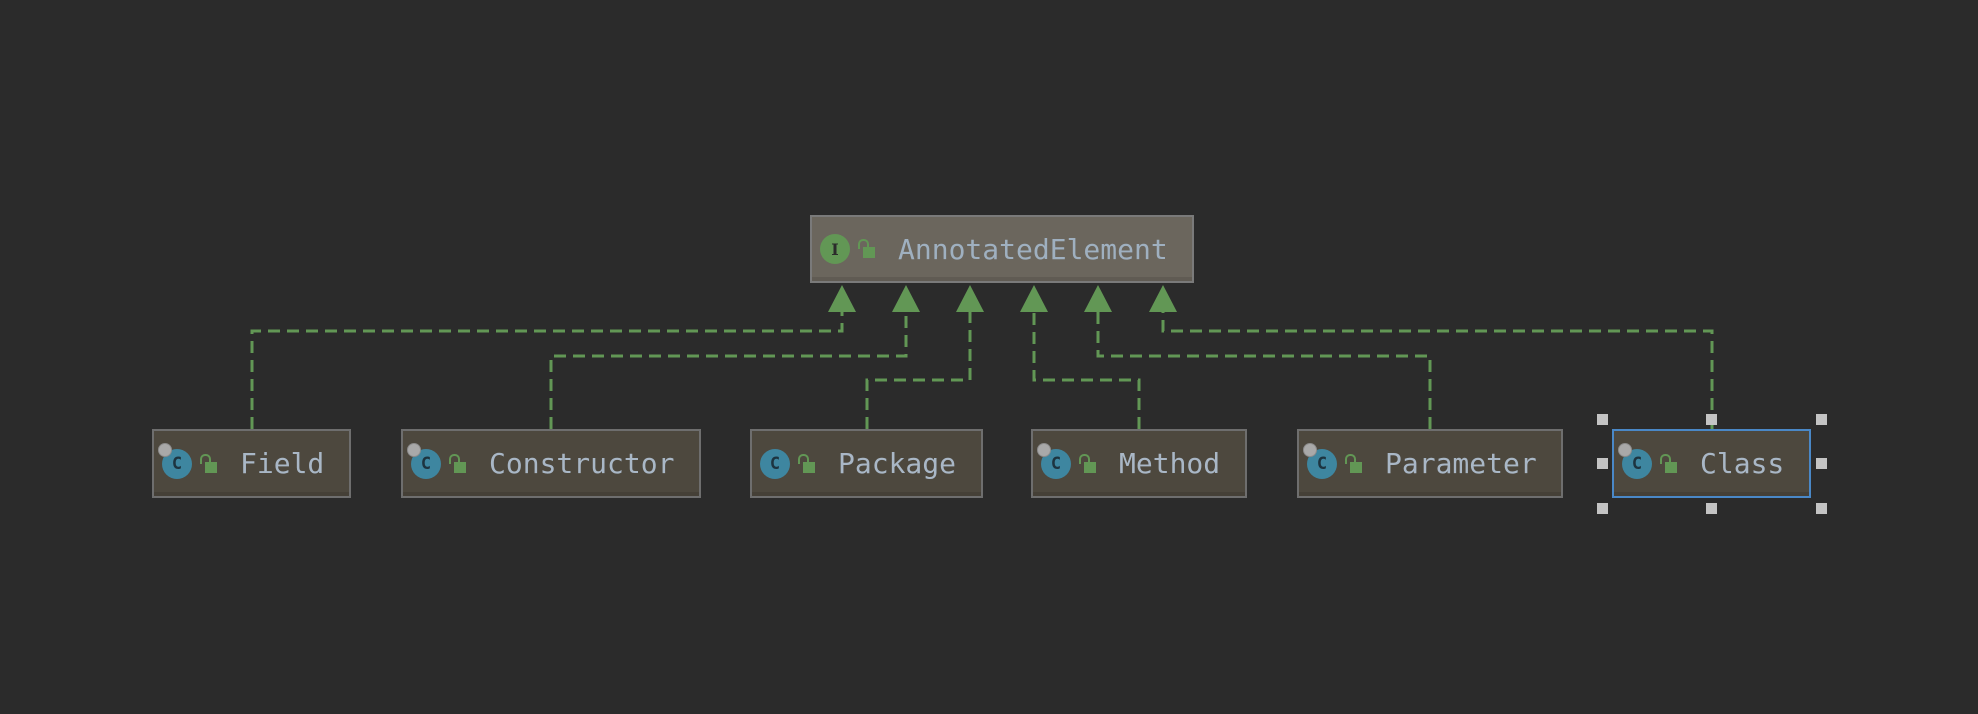 The width and height of the screenshot is (1978, 714). I want to click on resize-handle-ne, so click(1821, 419).